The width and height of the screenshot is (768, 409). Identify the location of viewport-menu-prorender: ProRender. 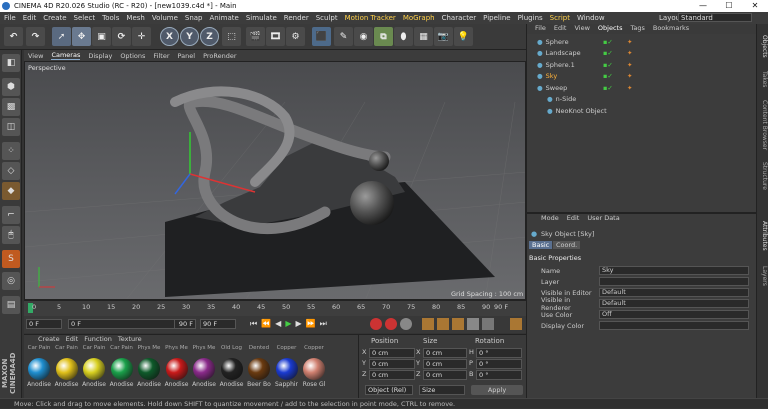
(219, 56).